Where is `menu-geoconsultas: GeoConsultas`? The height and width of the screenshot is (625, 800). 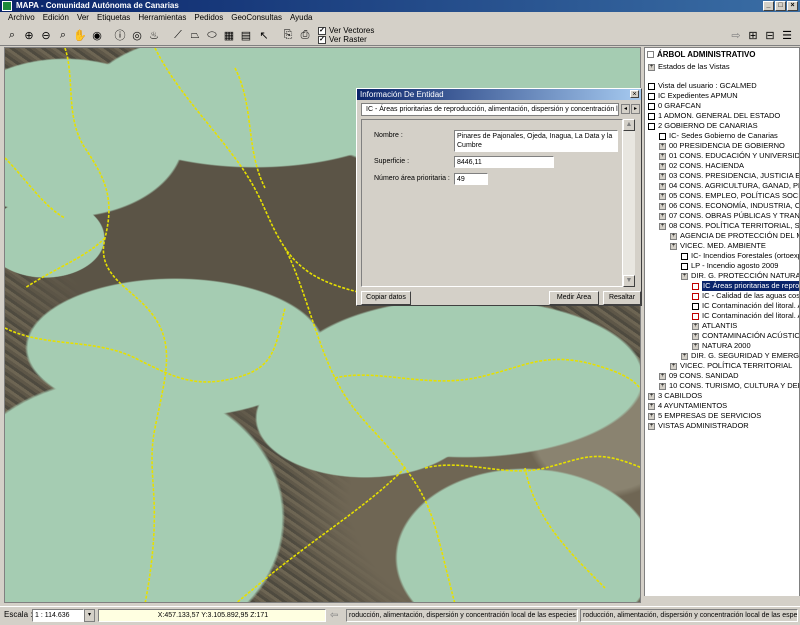
menu-geoconsultas: GeoConsultas is located at coordinates (256, 18).